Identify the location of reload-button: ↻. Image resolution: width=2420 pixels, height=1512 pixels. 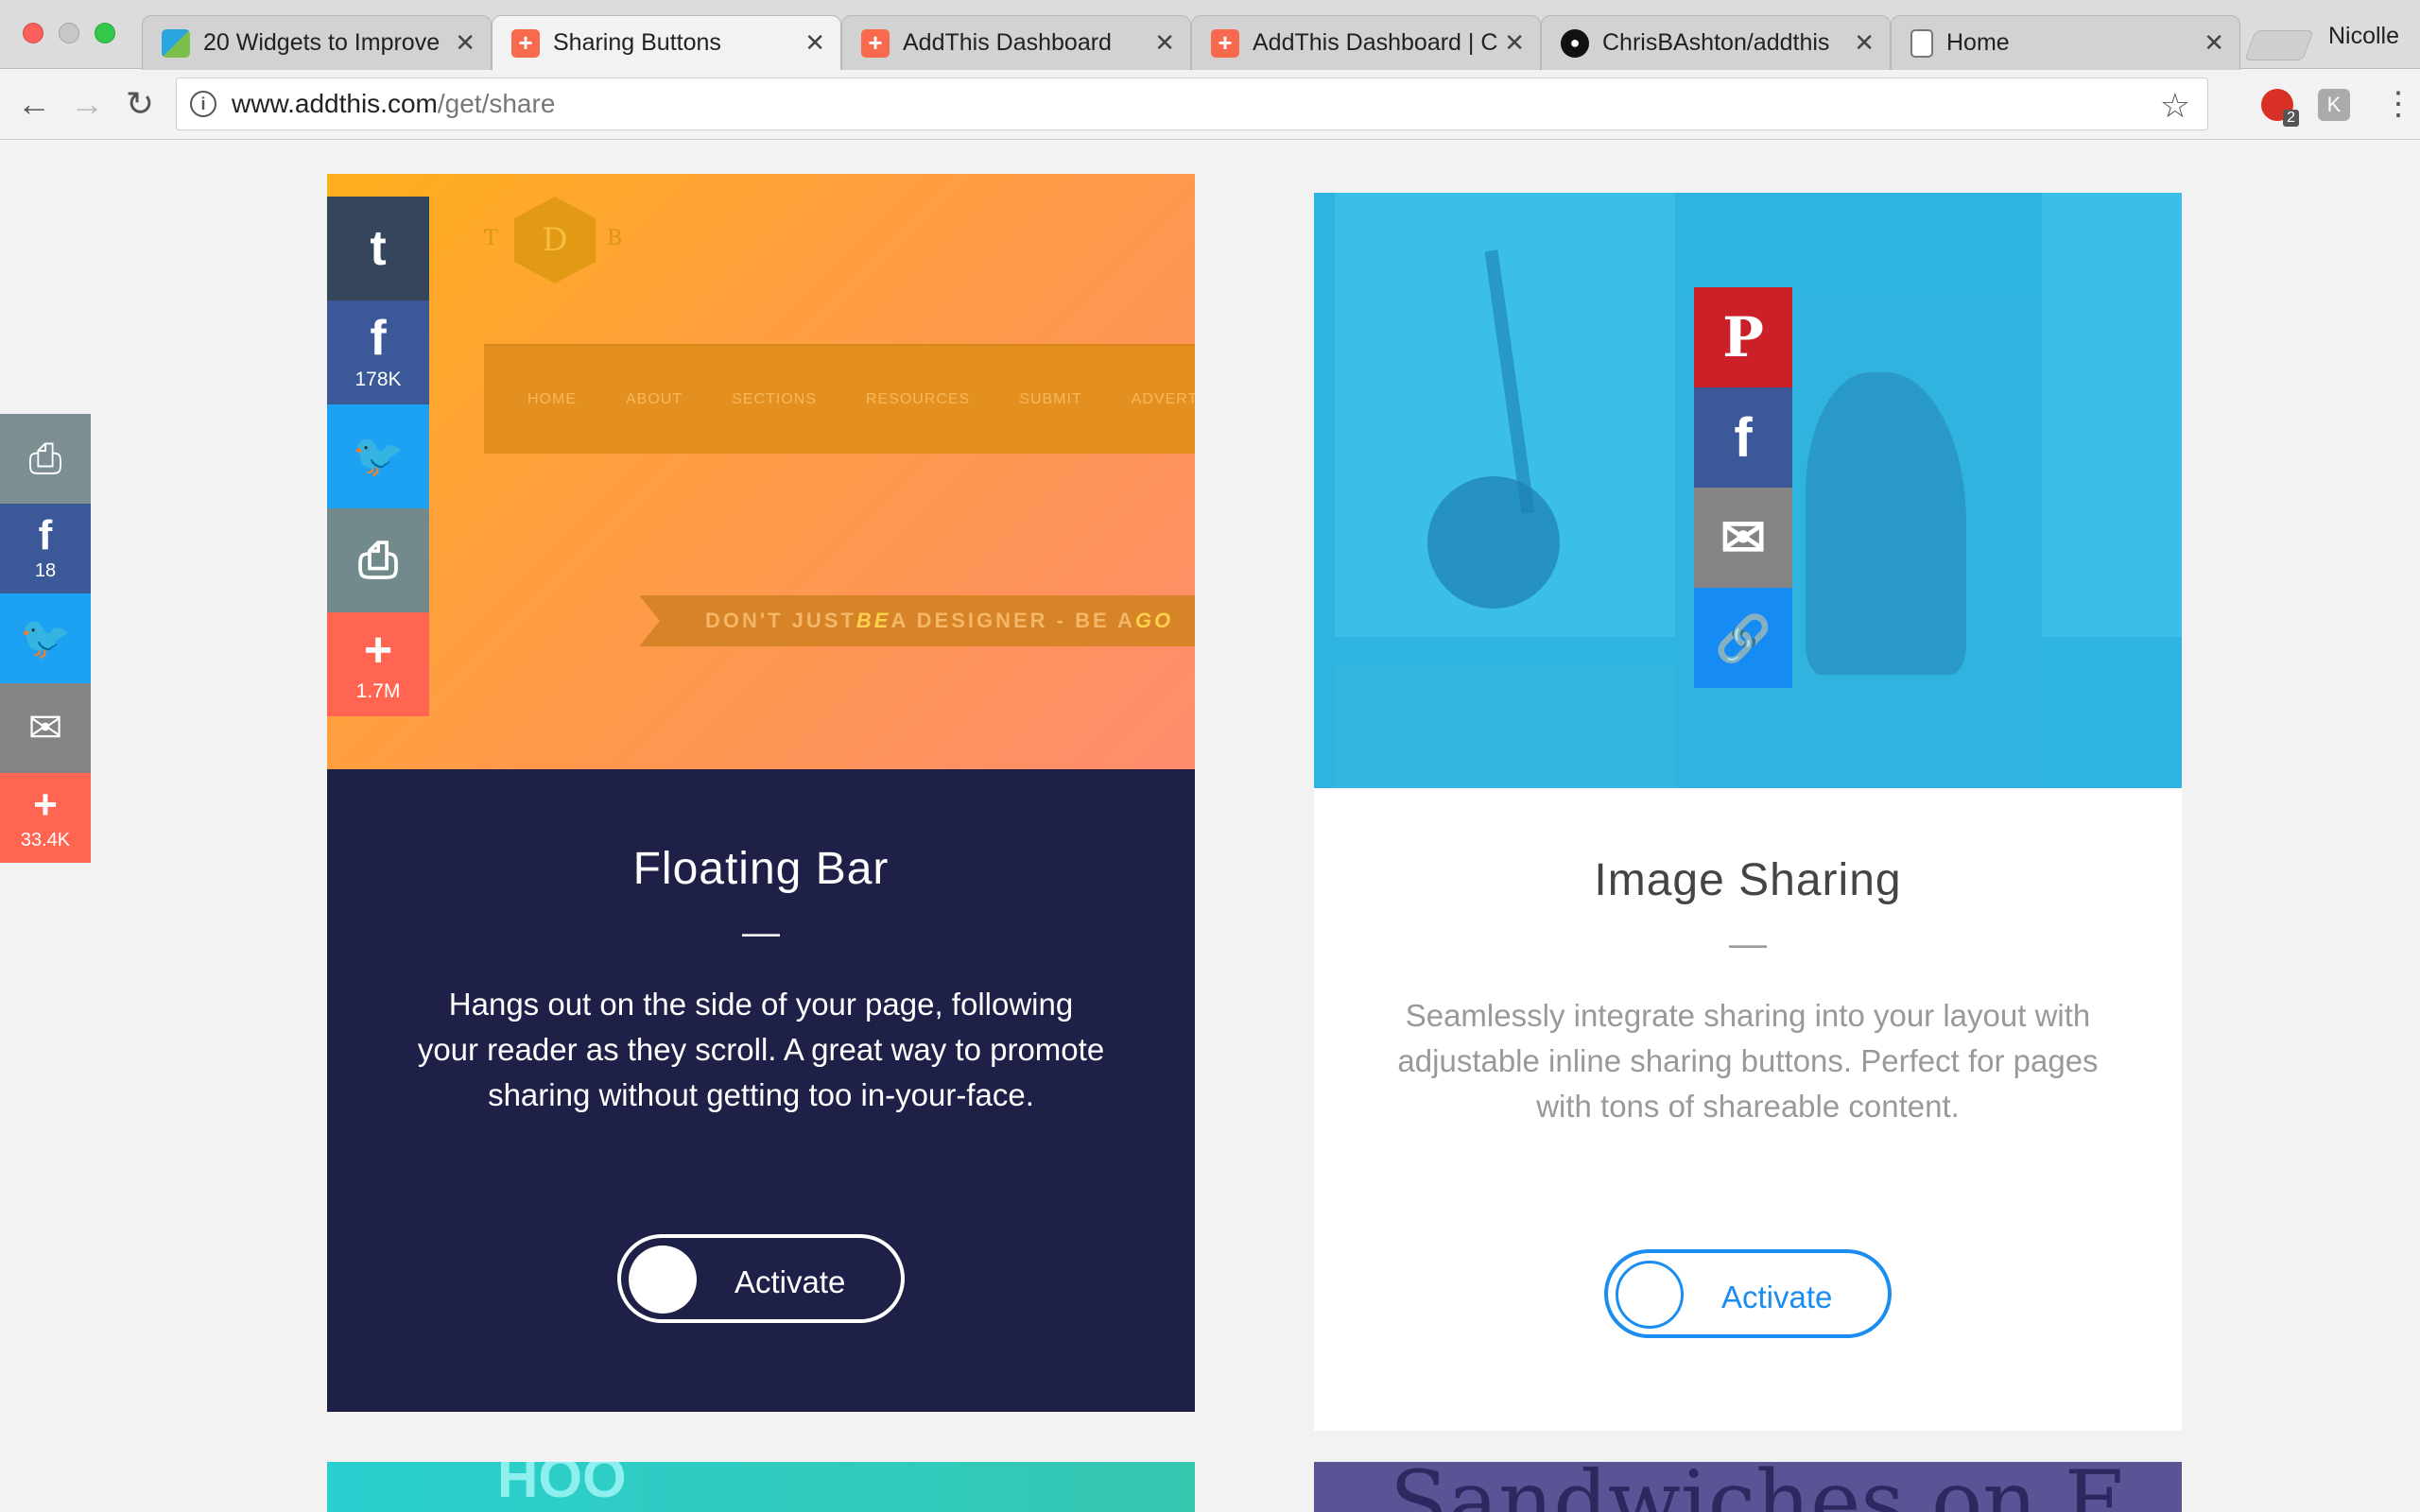
(140, 103).